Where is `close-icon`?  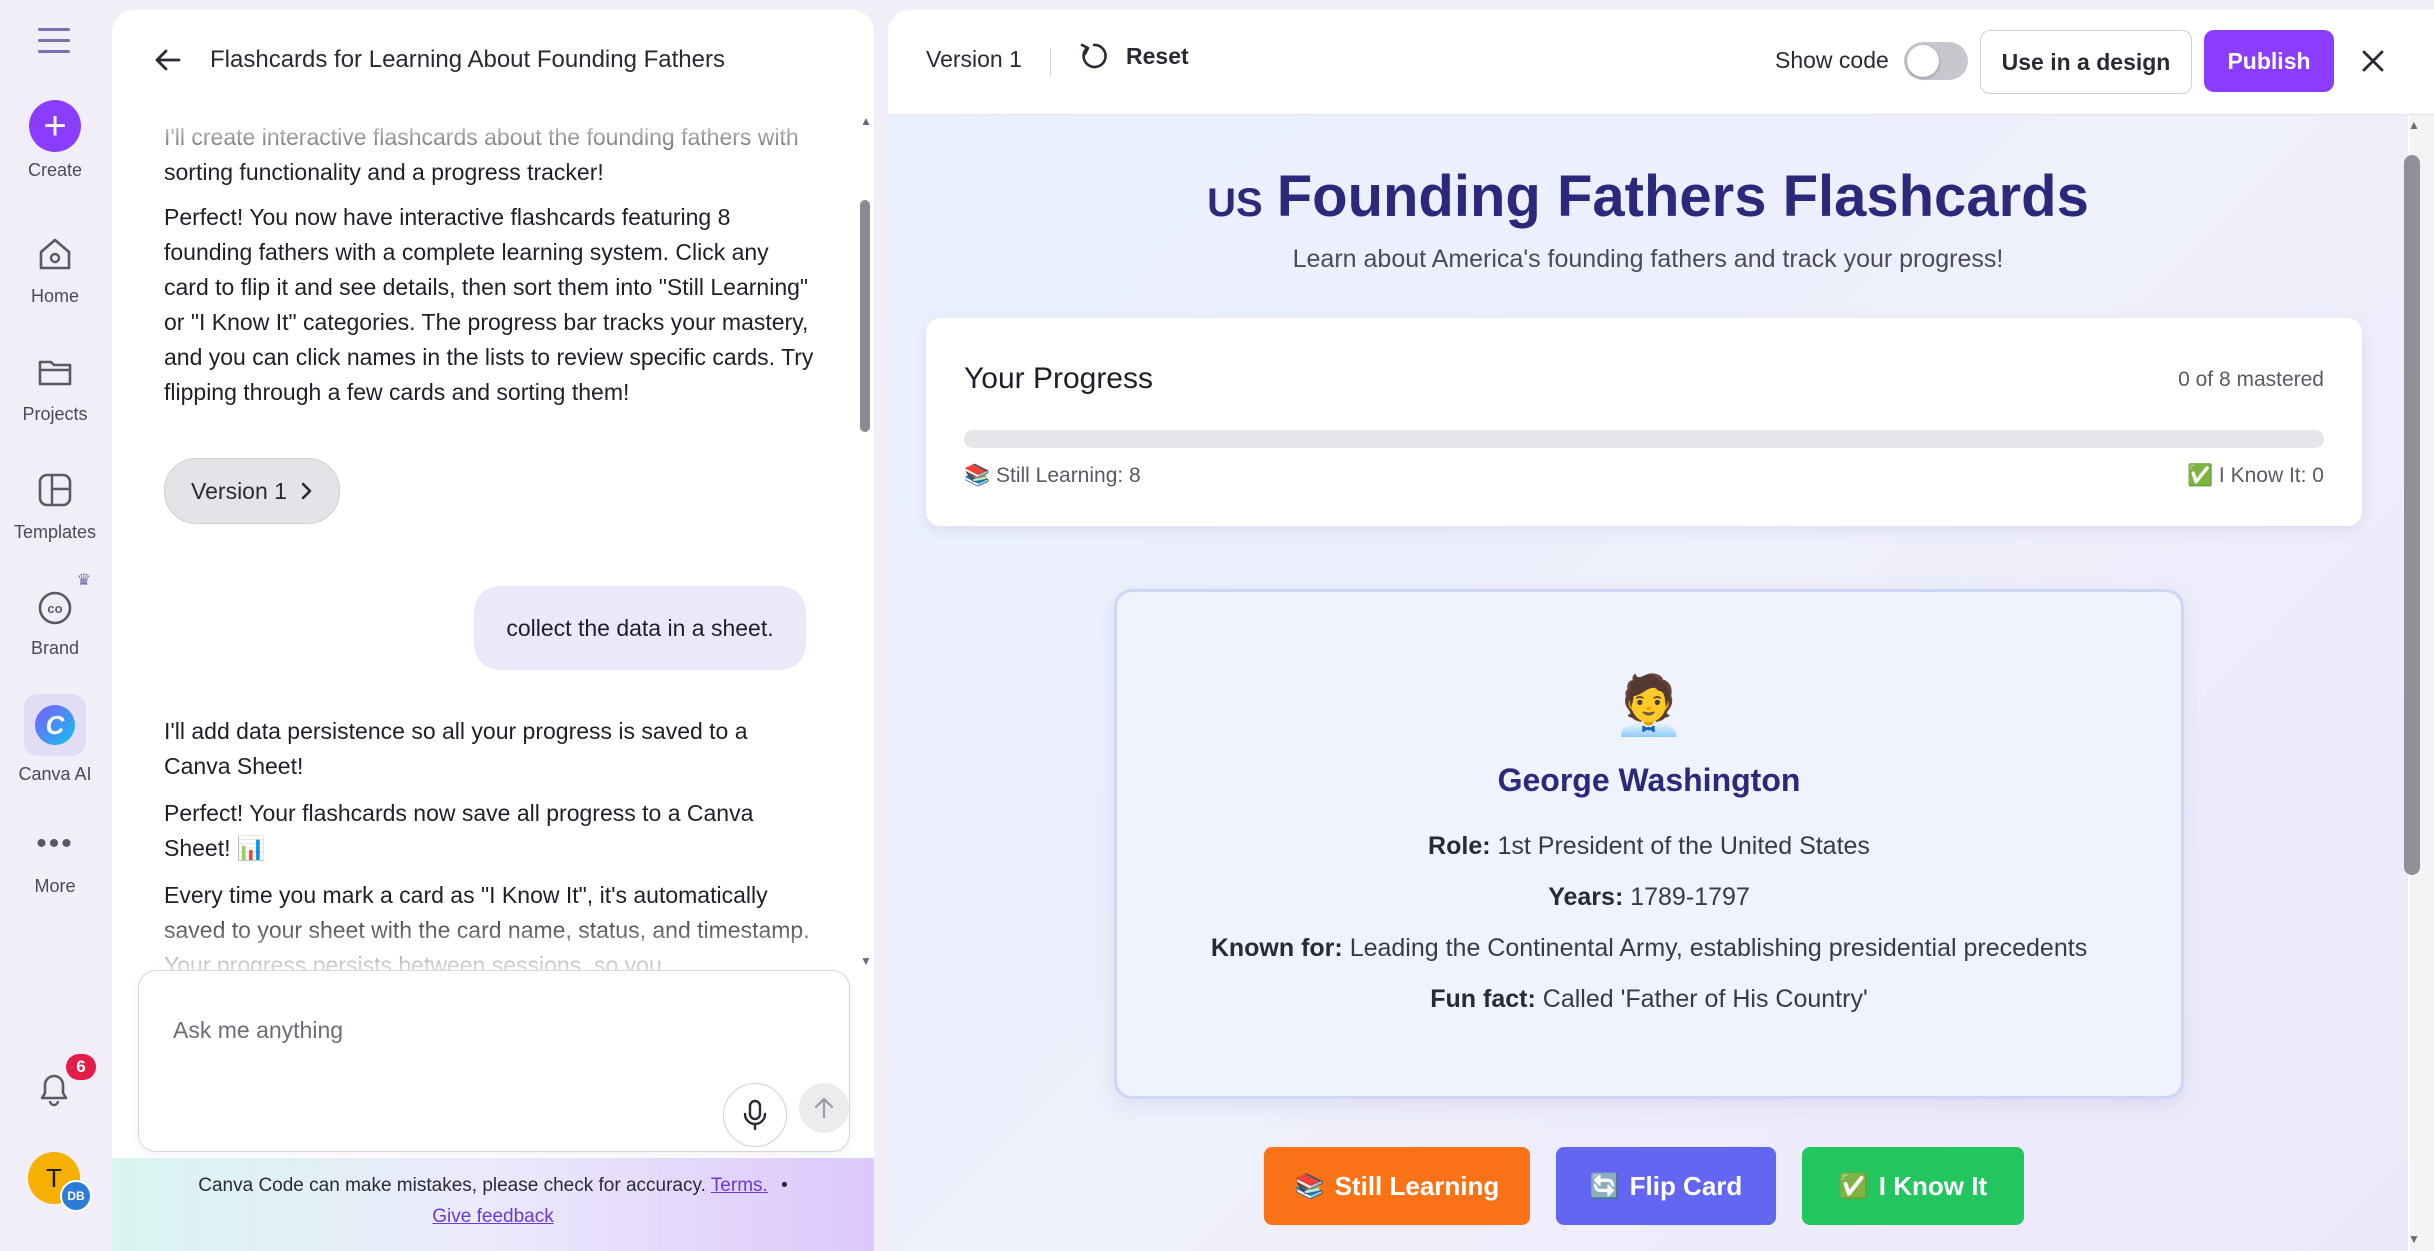
close-icon is located at coordinates (2373, 61).